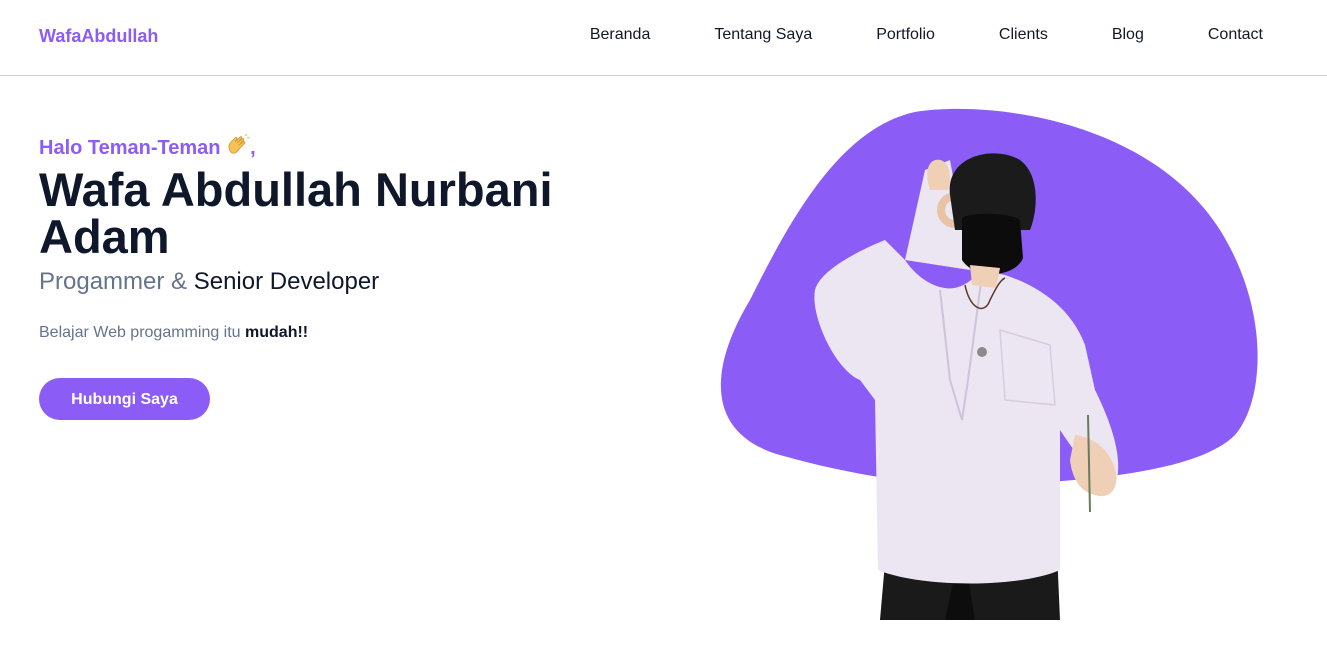 The image size is (1327, 665). Describe the element at coordinates (286, 281) in the screenshot. I see `role-highlight: Senior Developer` at that location.